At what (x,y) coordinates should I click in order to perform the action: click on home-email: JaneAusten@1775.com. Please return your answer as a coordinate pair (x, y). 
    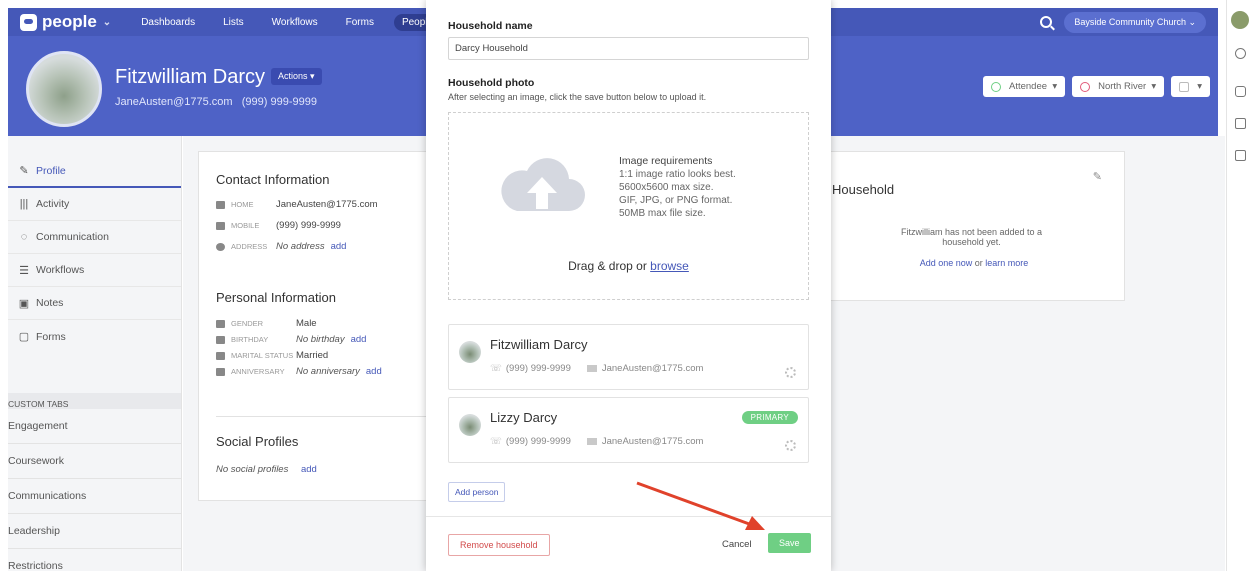
    Looking at the image, I should click on (327, 204).